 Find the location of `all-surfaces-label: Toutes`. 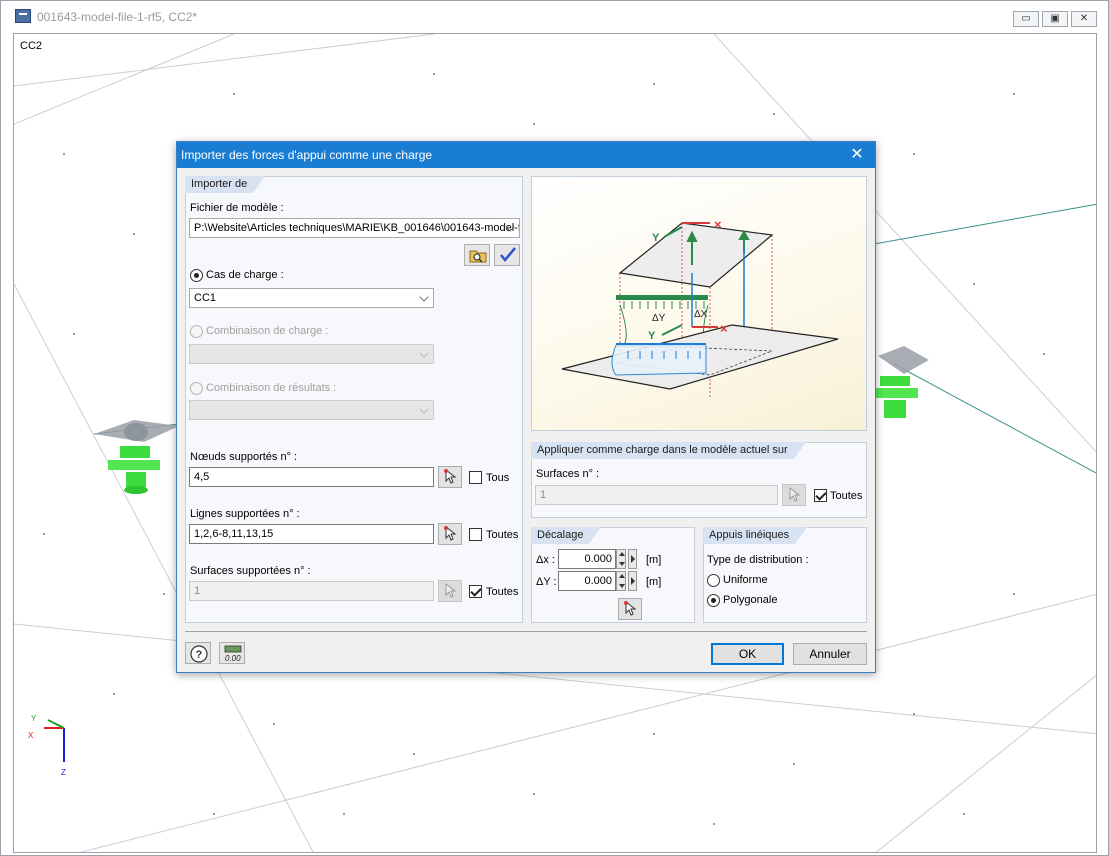

all-surfaces-label: Toutes is located at coordinates (502, 592).